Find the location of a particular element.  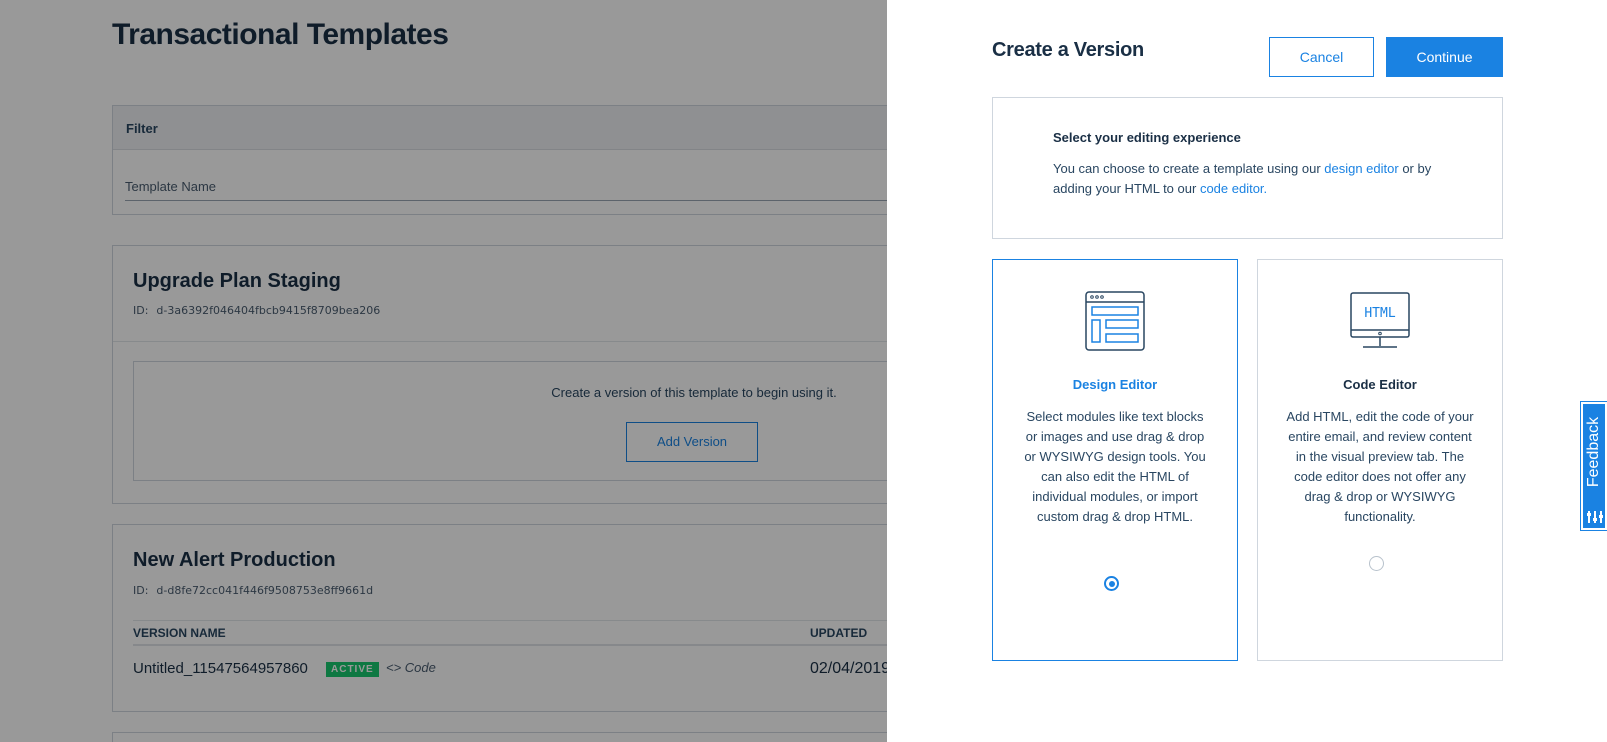

feedback-tab: Feedback is located at coordinates (1594, 466).